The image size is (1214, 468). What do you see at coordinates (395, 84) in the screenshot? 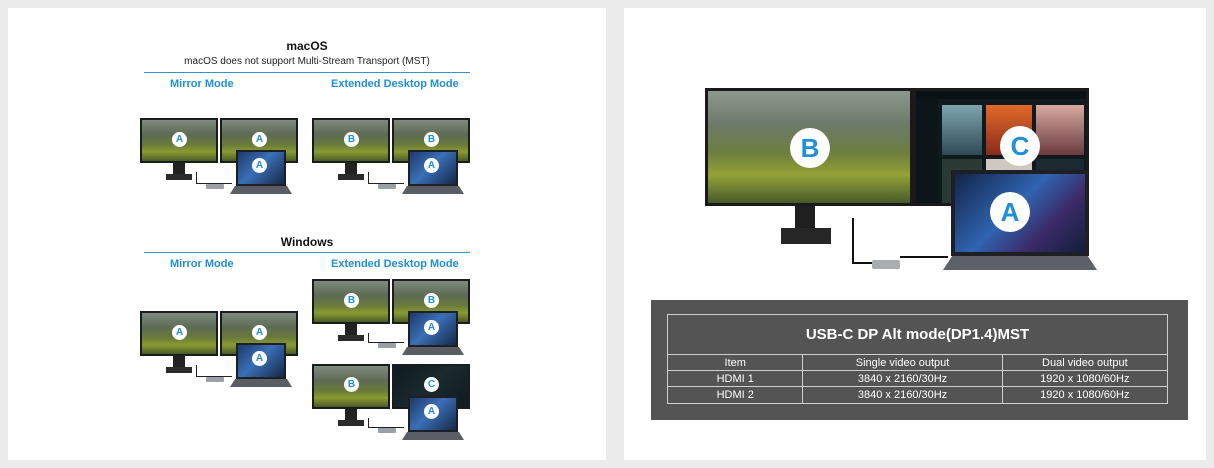
I see `macos-extended-label: Extended Desktop Mode` at bounding box center [395, 84].